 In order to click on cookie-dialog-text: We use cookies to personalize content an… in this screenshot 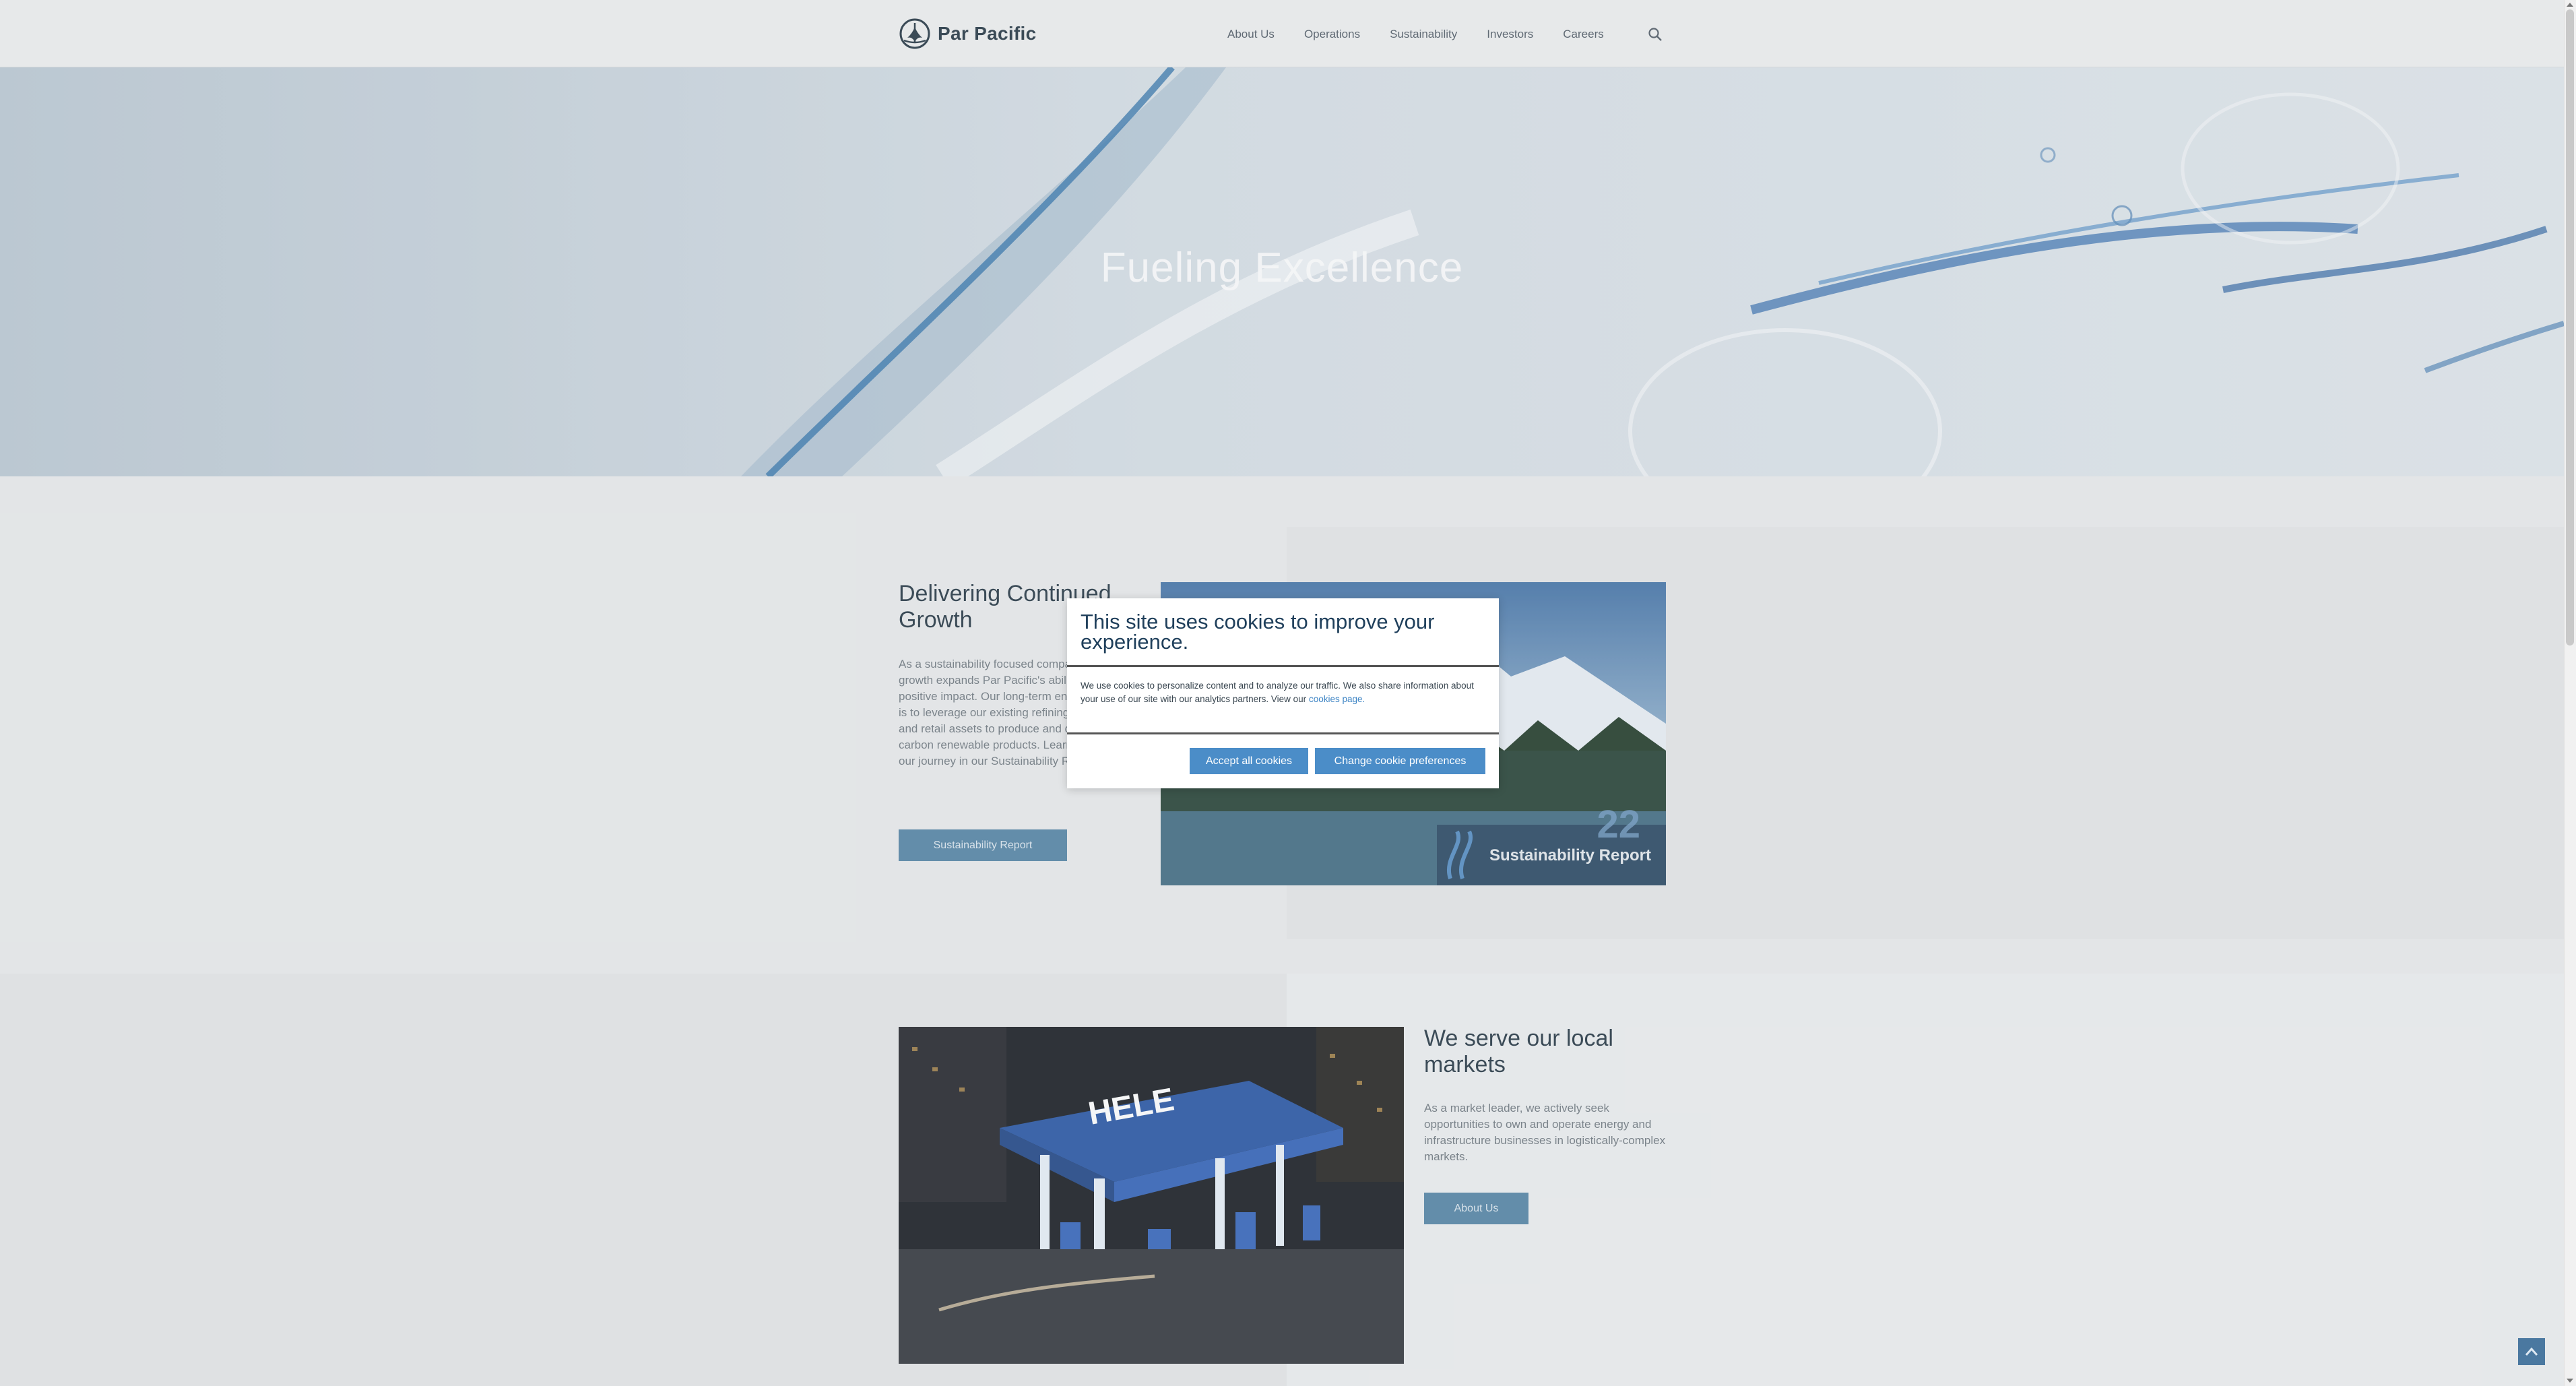, I will do `click(1283, 693)`.